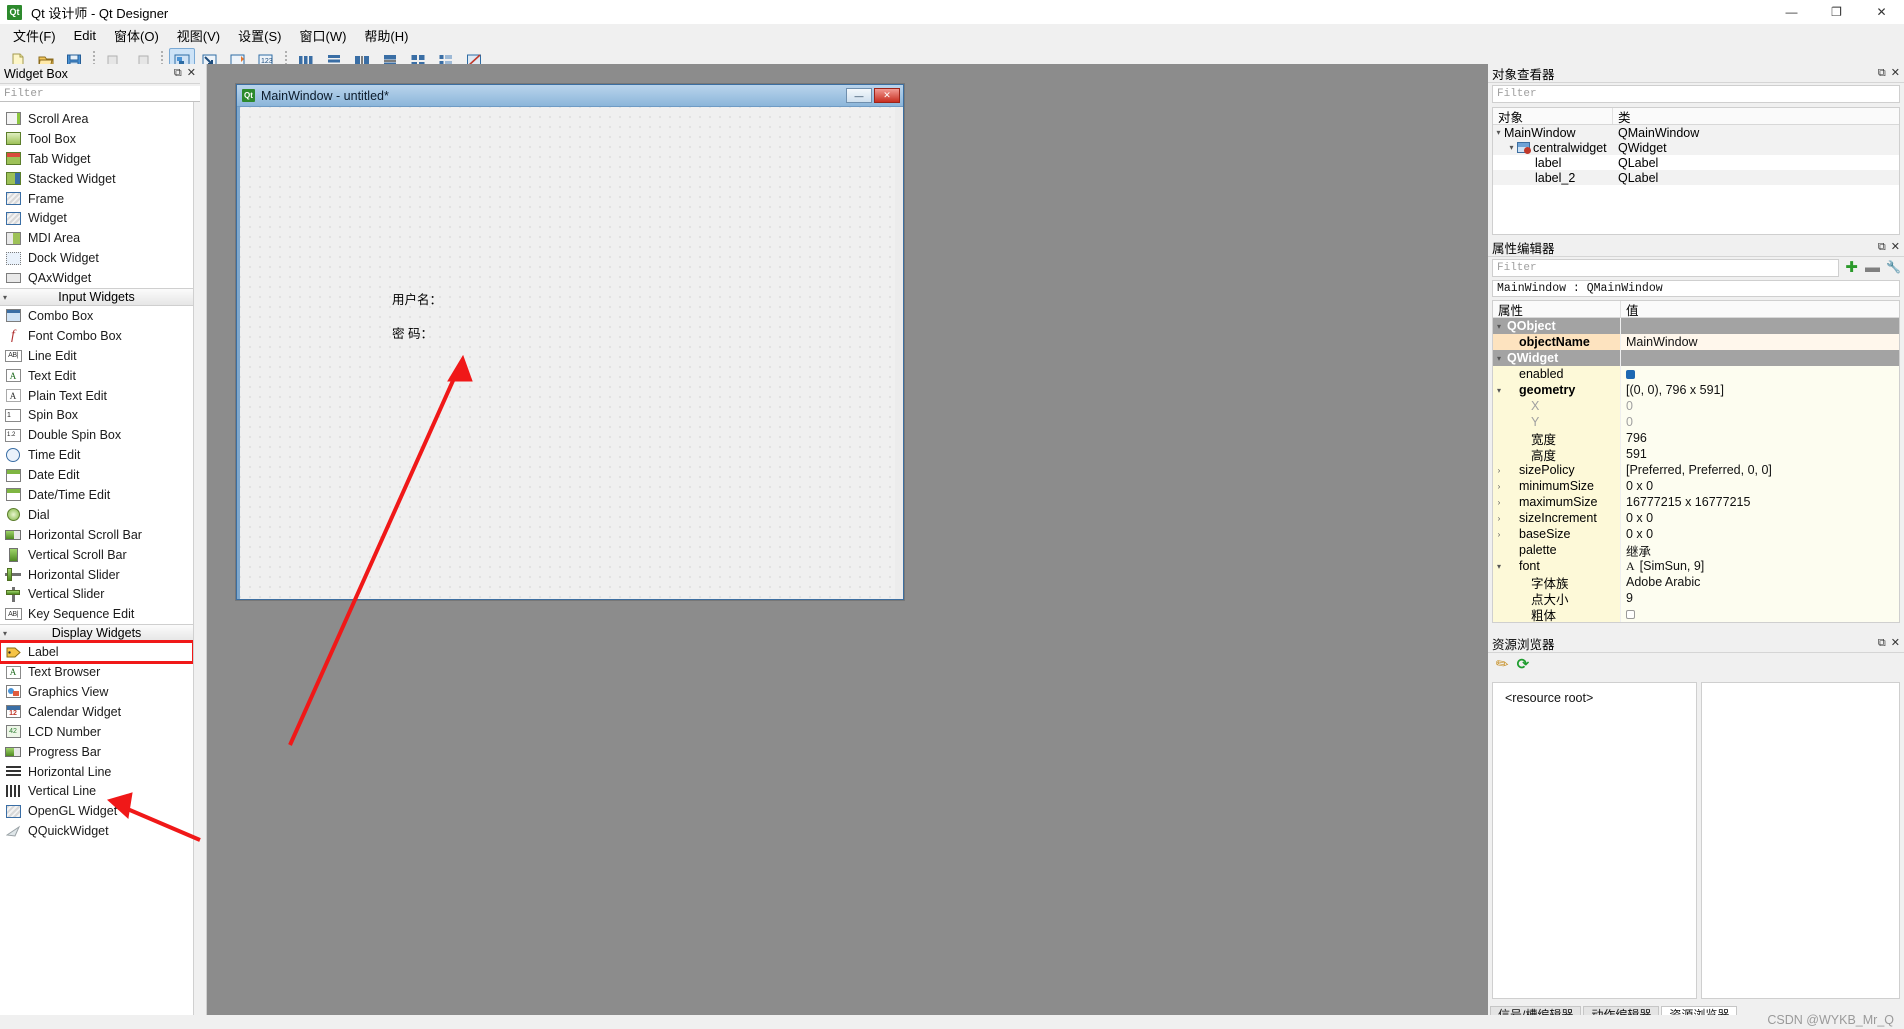 The image size is (1904, 1029). What do you see at coordinates (1696, 326) in the screenshot?
I see `property-group-qobject: ▾ QObject` at bounding box center [1696, 326].